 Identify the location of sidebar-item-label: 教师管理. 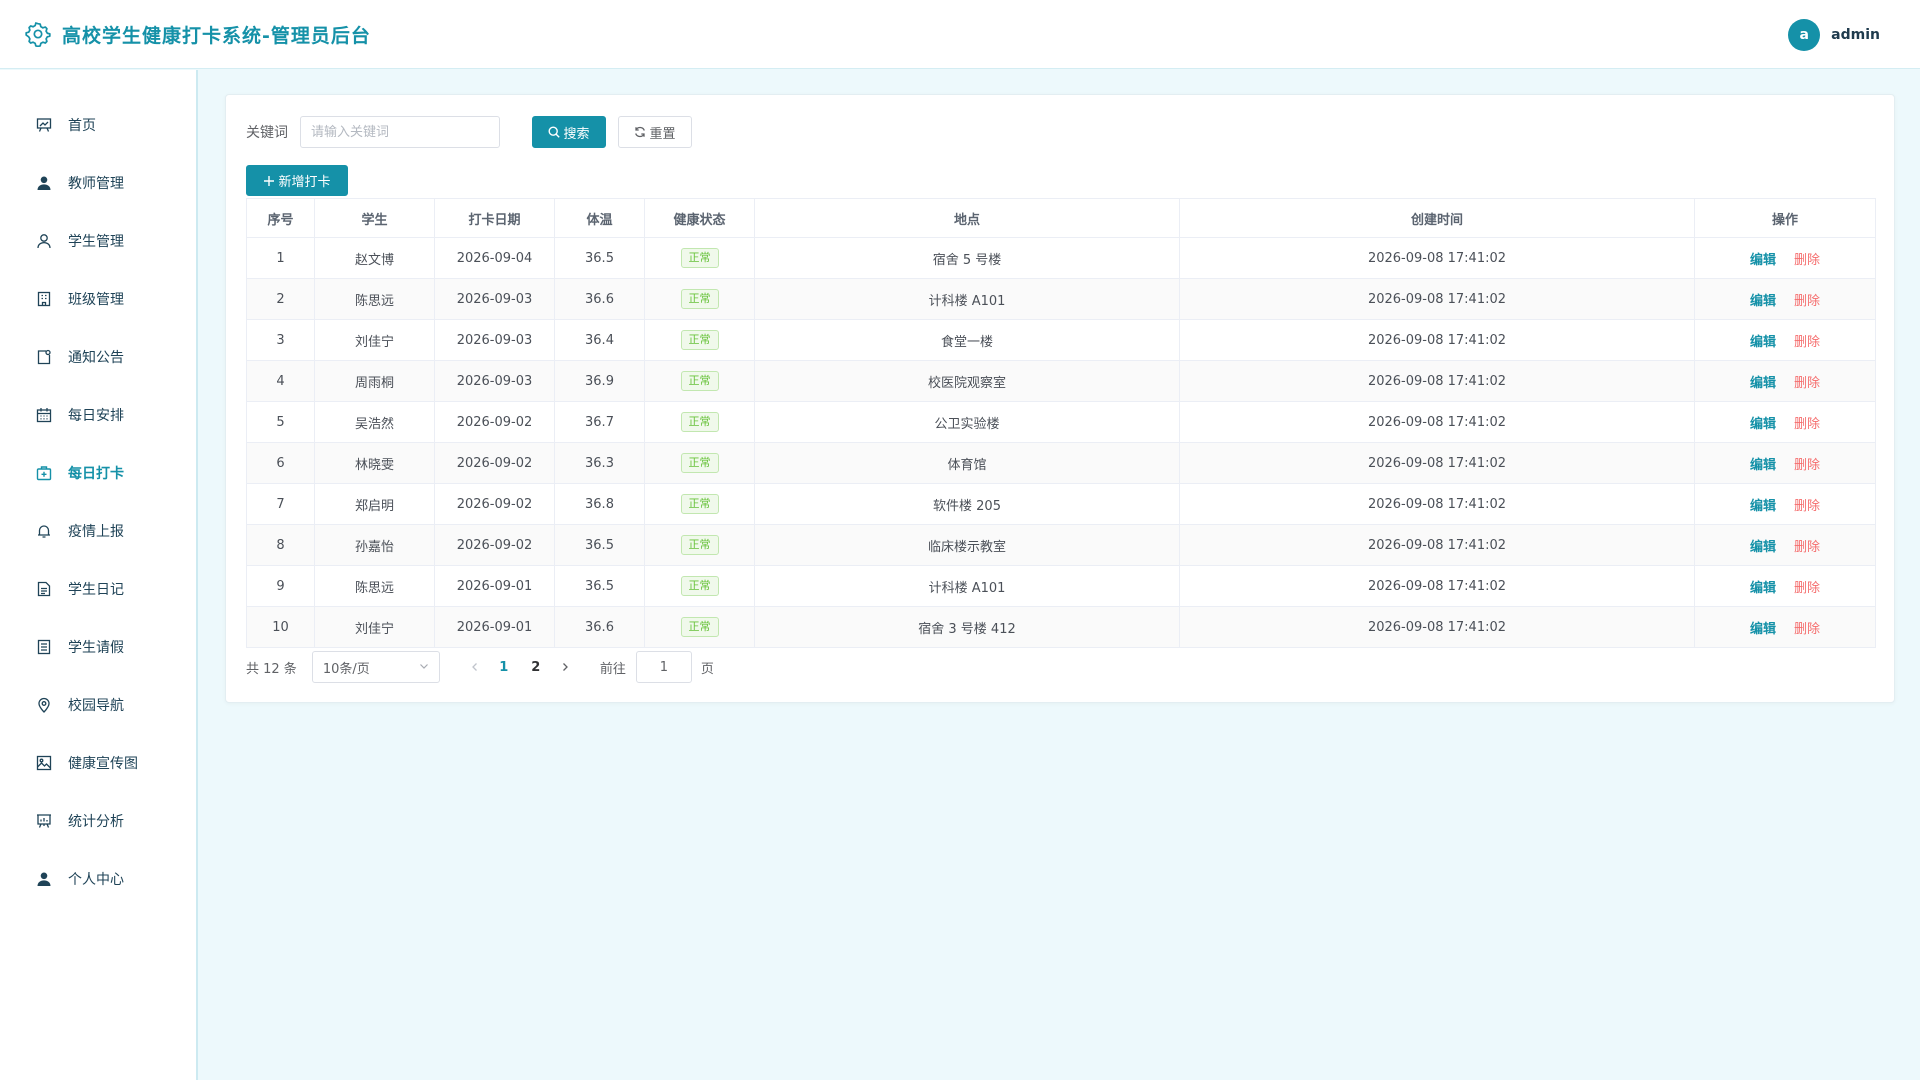
(96, 184).